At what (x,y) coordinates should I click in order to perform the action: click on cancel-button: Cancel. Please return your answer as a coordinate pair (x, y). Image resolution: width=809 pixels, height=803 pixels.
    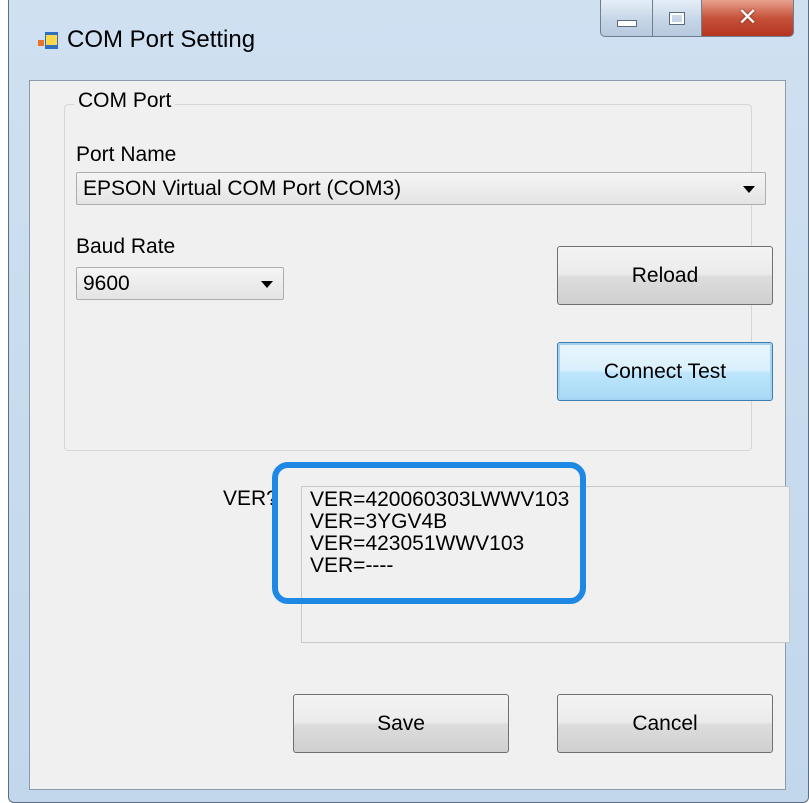
    Looking at the image, I should click on (665, 723).